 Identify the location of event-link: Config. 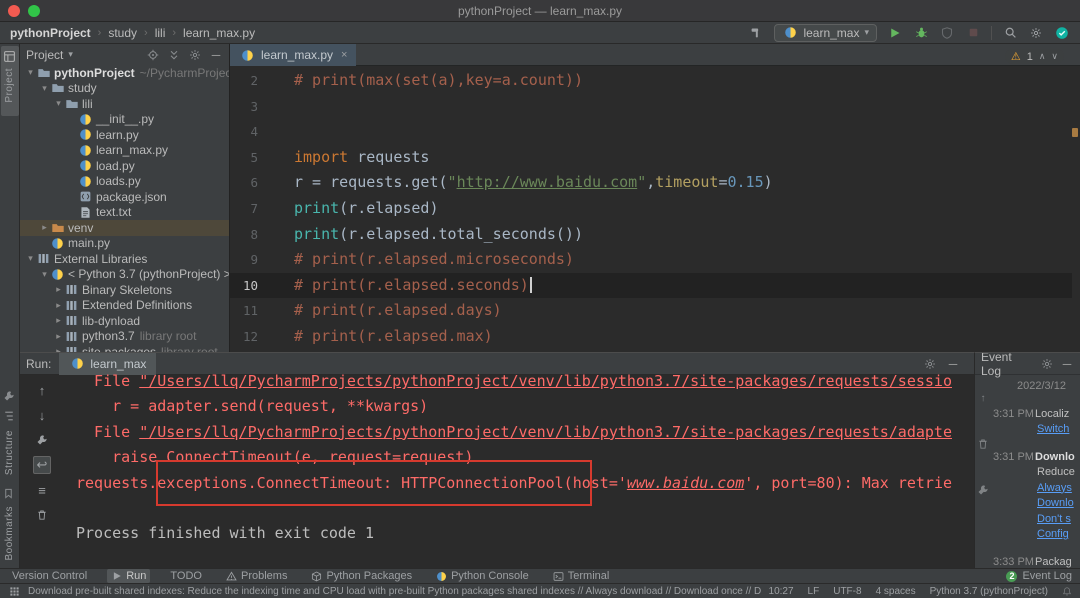
(1053, 535).